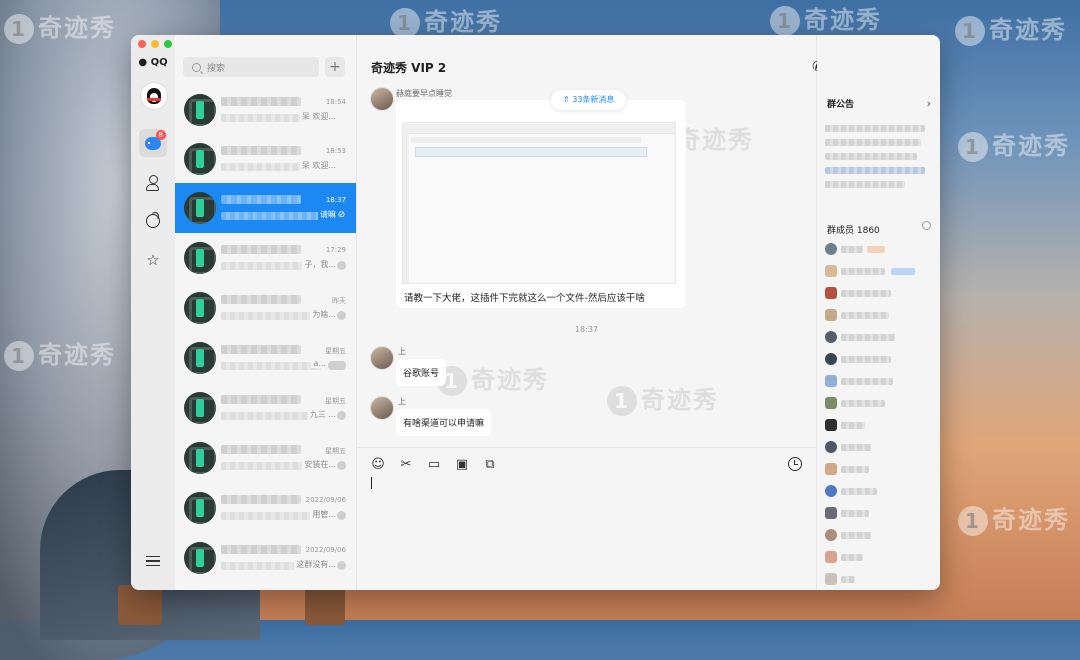  What do you see at coordinates (337, 365) in the screenshot?
I see `more-badge-icon` at bounding box center [337, 365].